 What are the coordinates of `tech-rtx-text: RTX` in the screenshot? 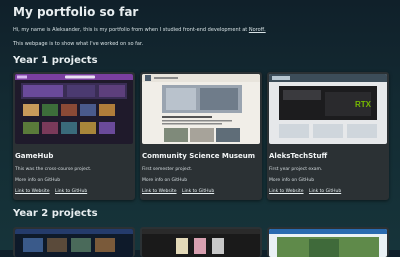 It's located at (363, 104).